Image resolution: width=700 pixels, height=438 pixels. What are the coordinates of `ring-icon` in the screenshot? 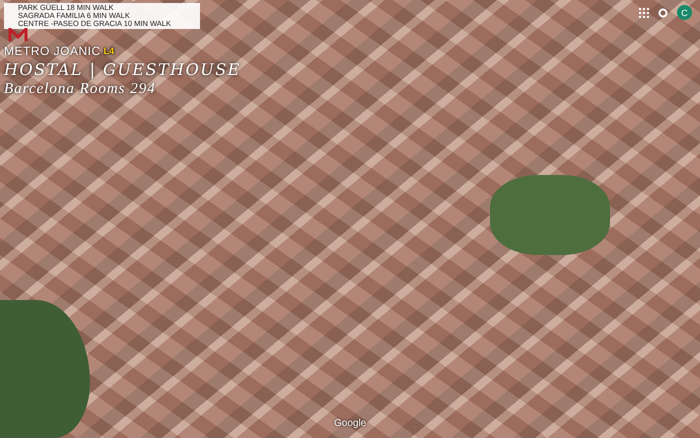 It's located at (663, 13).